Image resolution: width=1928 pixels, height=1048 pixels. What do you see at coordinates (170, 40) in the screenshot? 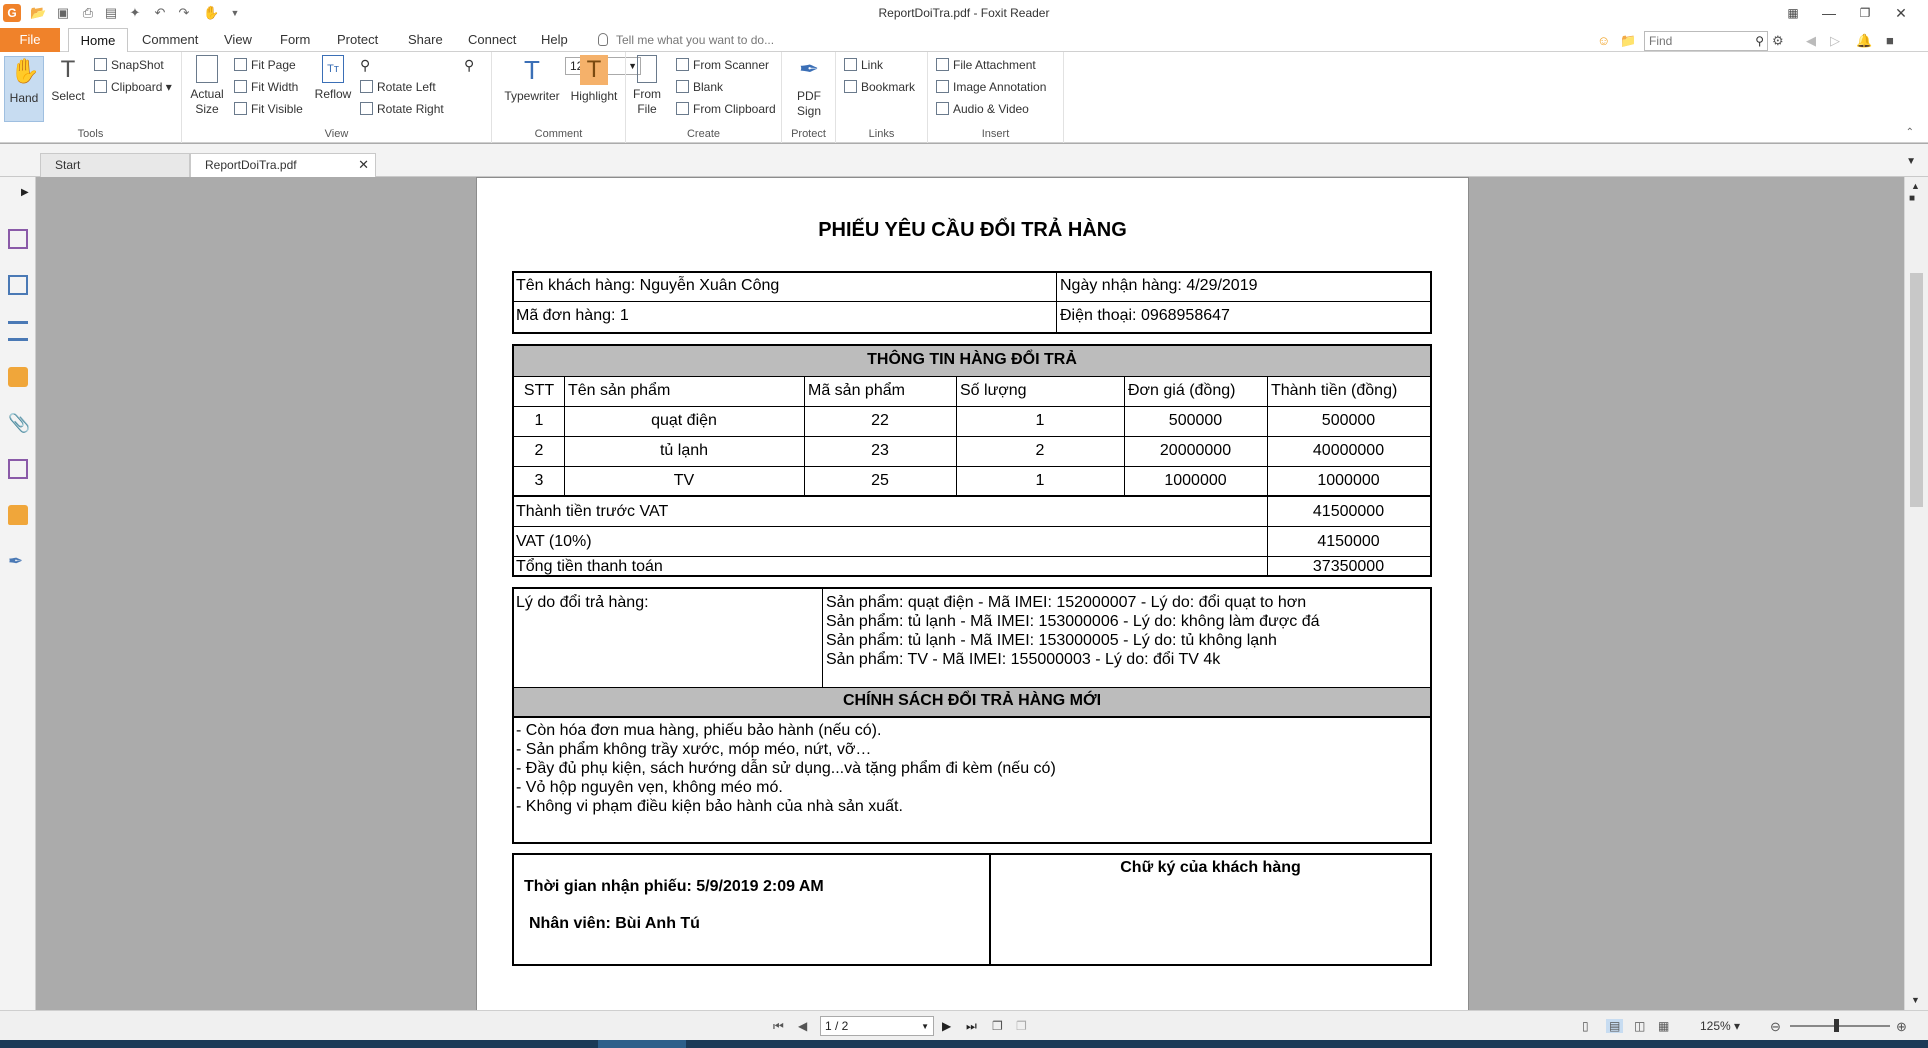
I see `tab-comment: Comment` at bounding box center [170, 40].